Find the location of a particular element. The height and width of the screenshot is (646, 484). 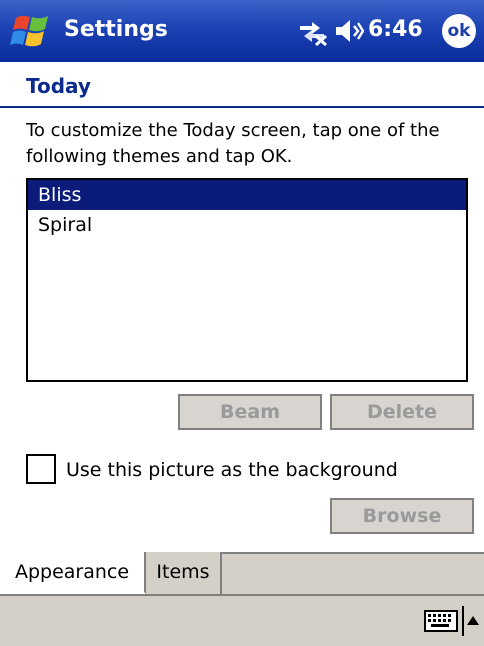

windows-start-icon is located at coordinates (32, 32).